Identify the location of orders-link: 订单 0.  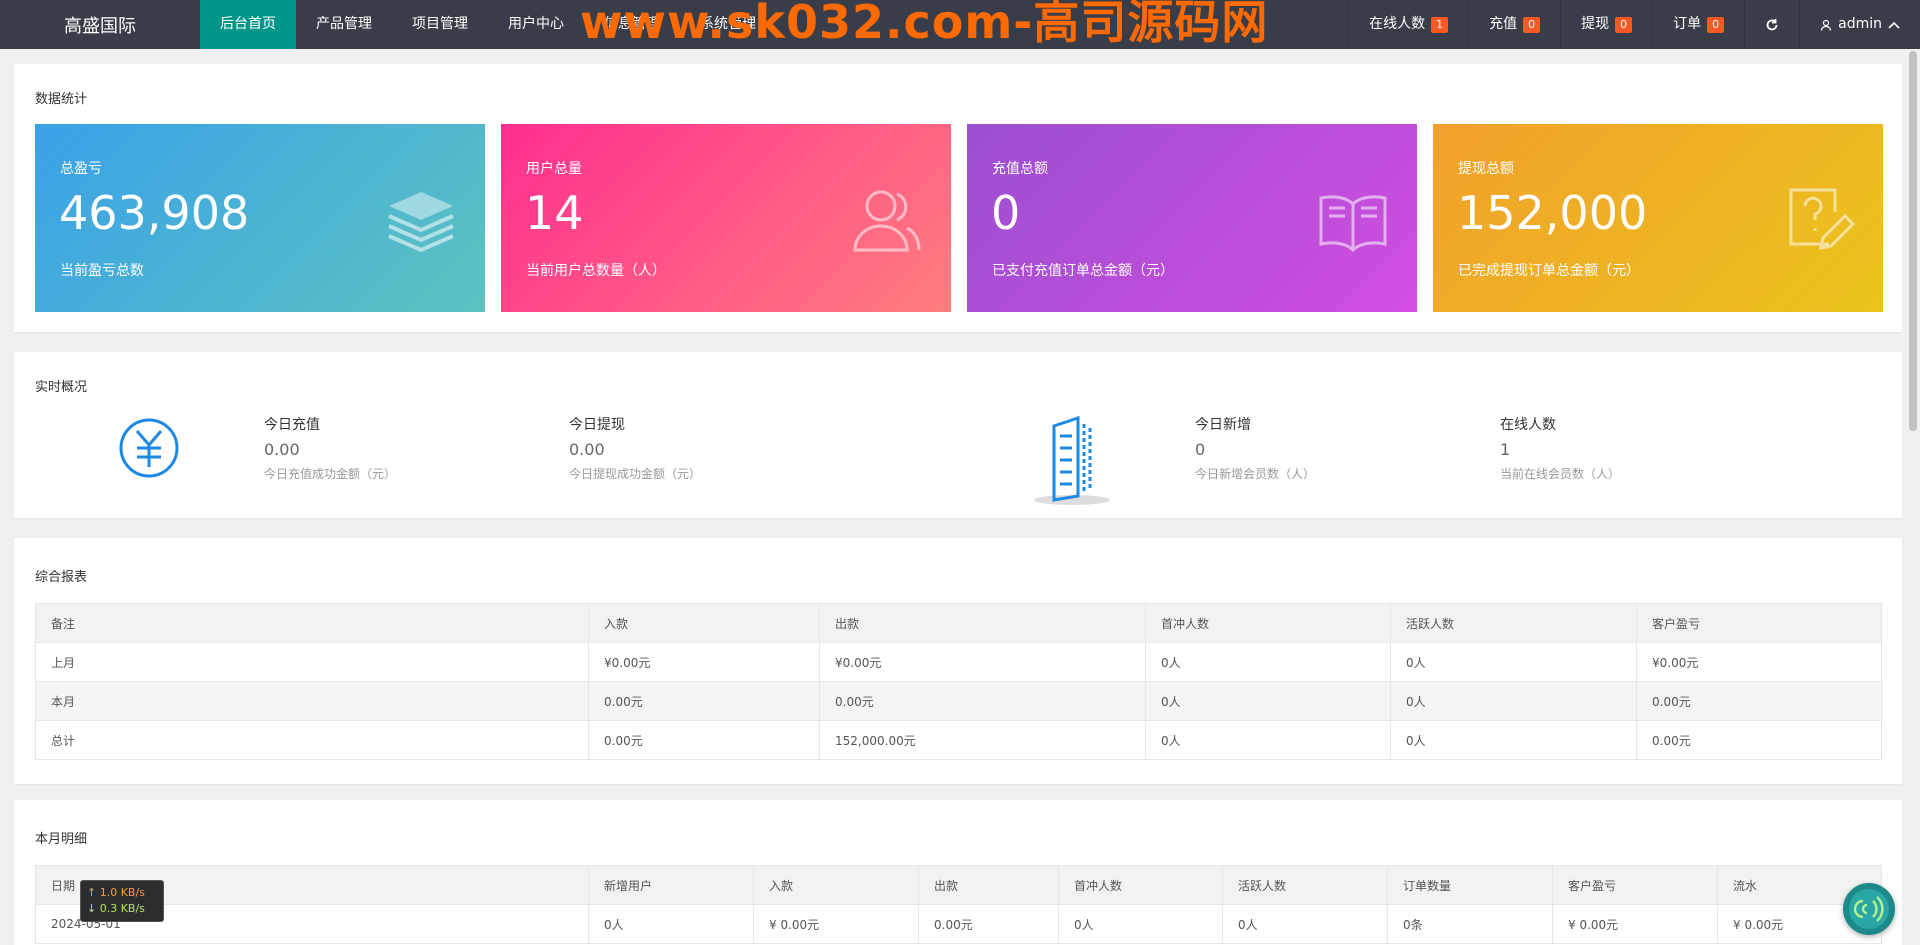
(1698, 24).